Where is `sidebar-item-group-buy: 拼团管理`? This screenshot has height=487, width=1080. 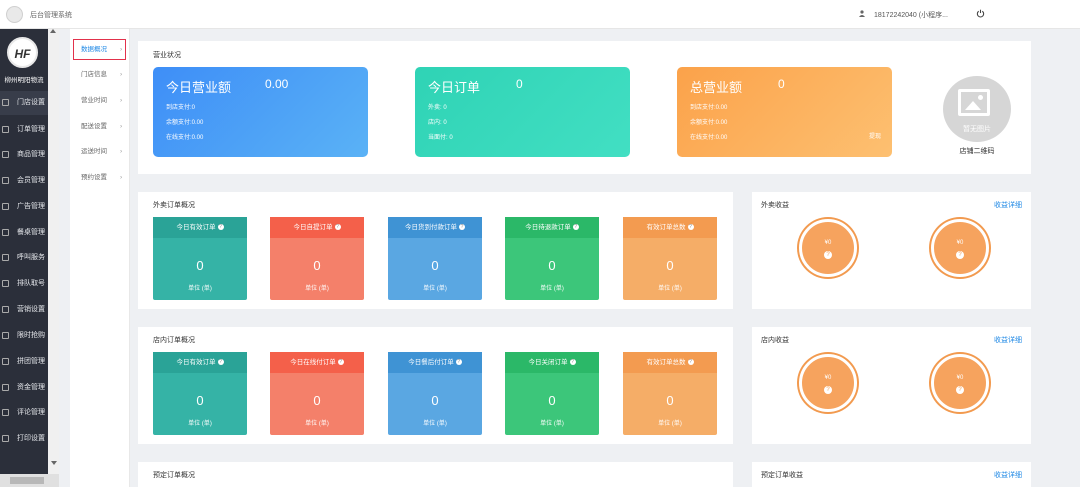 sidebar-item-group-buy: 拼团管理 is located at coordinates (24, 362).